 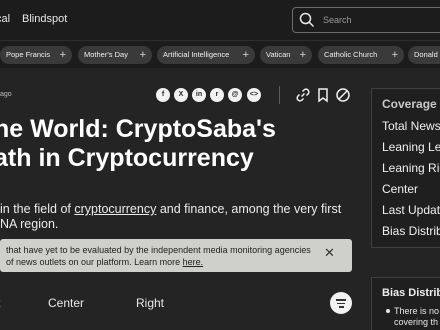 What do you see at coordinates (199, 95) in the screenshot?
I see `linkedin-icon: in` at bounding box center [199, 95].